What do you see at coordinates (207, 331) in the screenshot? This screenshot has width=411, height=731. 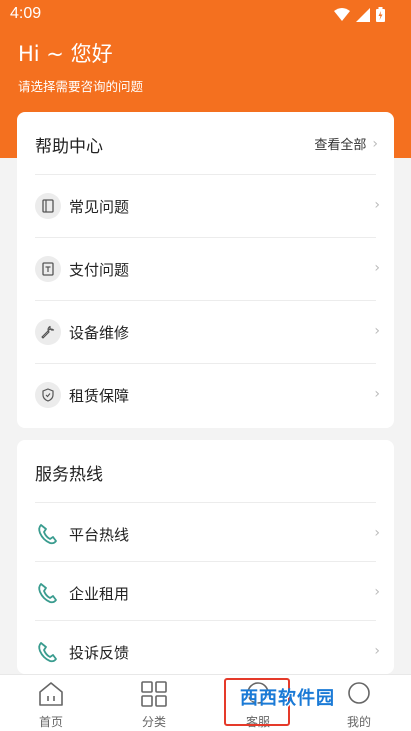 I see `help-item-repair: 设备维修 ›` at bounding box center [207, 331].